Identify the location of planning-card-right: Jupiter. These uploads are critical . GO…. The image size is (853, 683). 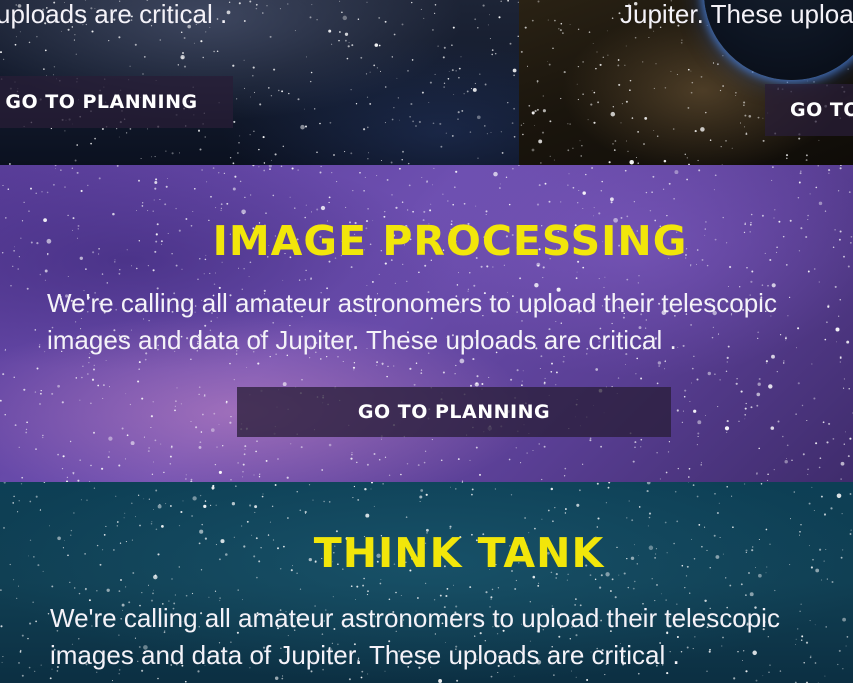
(686, 82).